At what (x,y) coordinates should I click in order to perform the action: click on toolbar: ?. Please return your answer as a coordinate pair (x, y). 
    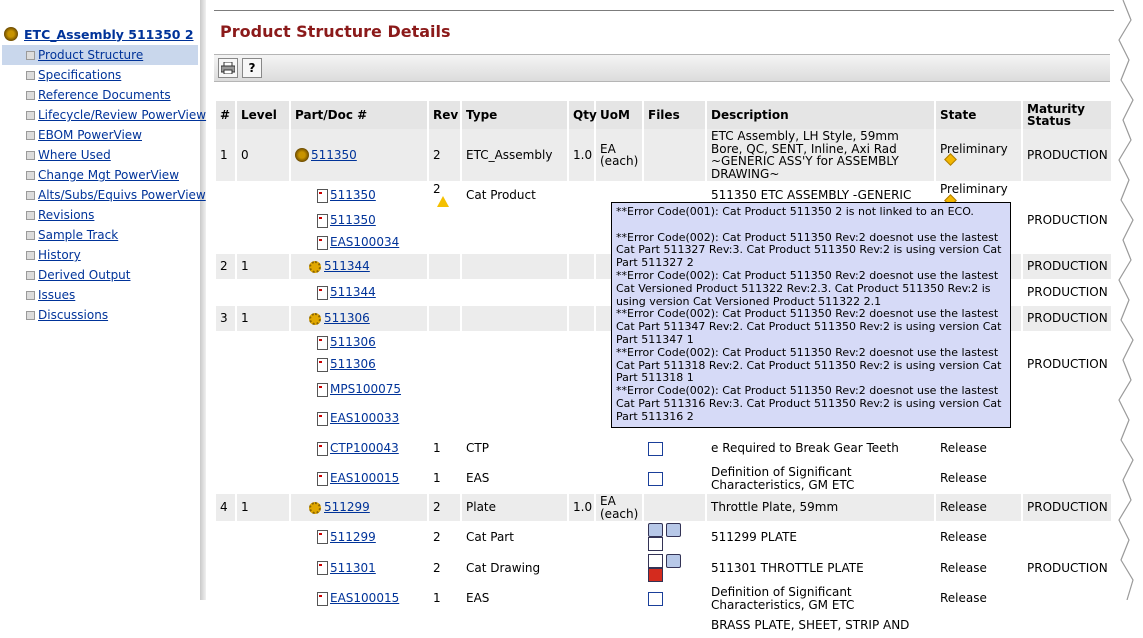
    Looking at the image, I should click on (662, 68).